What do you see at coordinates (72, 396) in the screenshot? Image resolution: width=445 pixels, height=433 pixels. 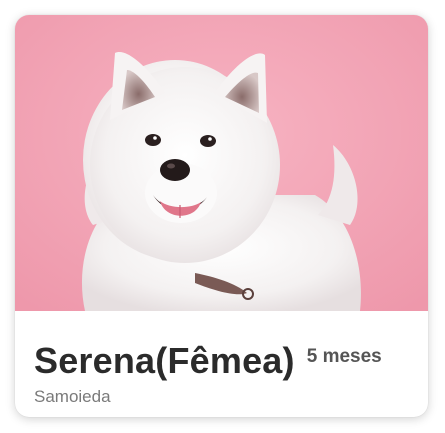 I see `pet-breed: Samoieda` at bounding box center [72, 396].